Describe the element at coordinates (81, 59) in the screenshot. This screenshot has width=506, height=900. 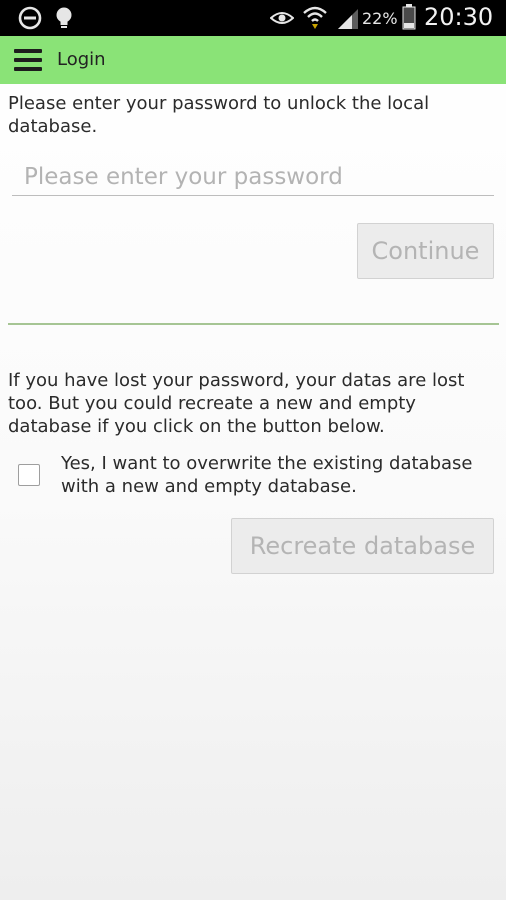
I see `page-title: Login` at that location.